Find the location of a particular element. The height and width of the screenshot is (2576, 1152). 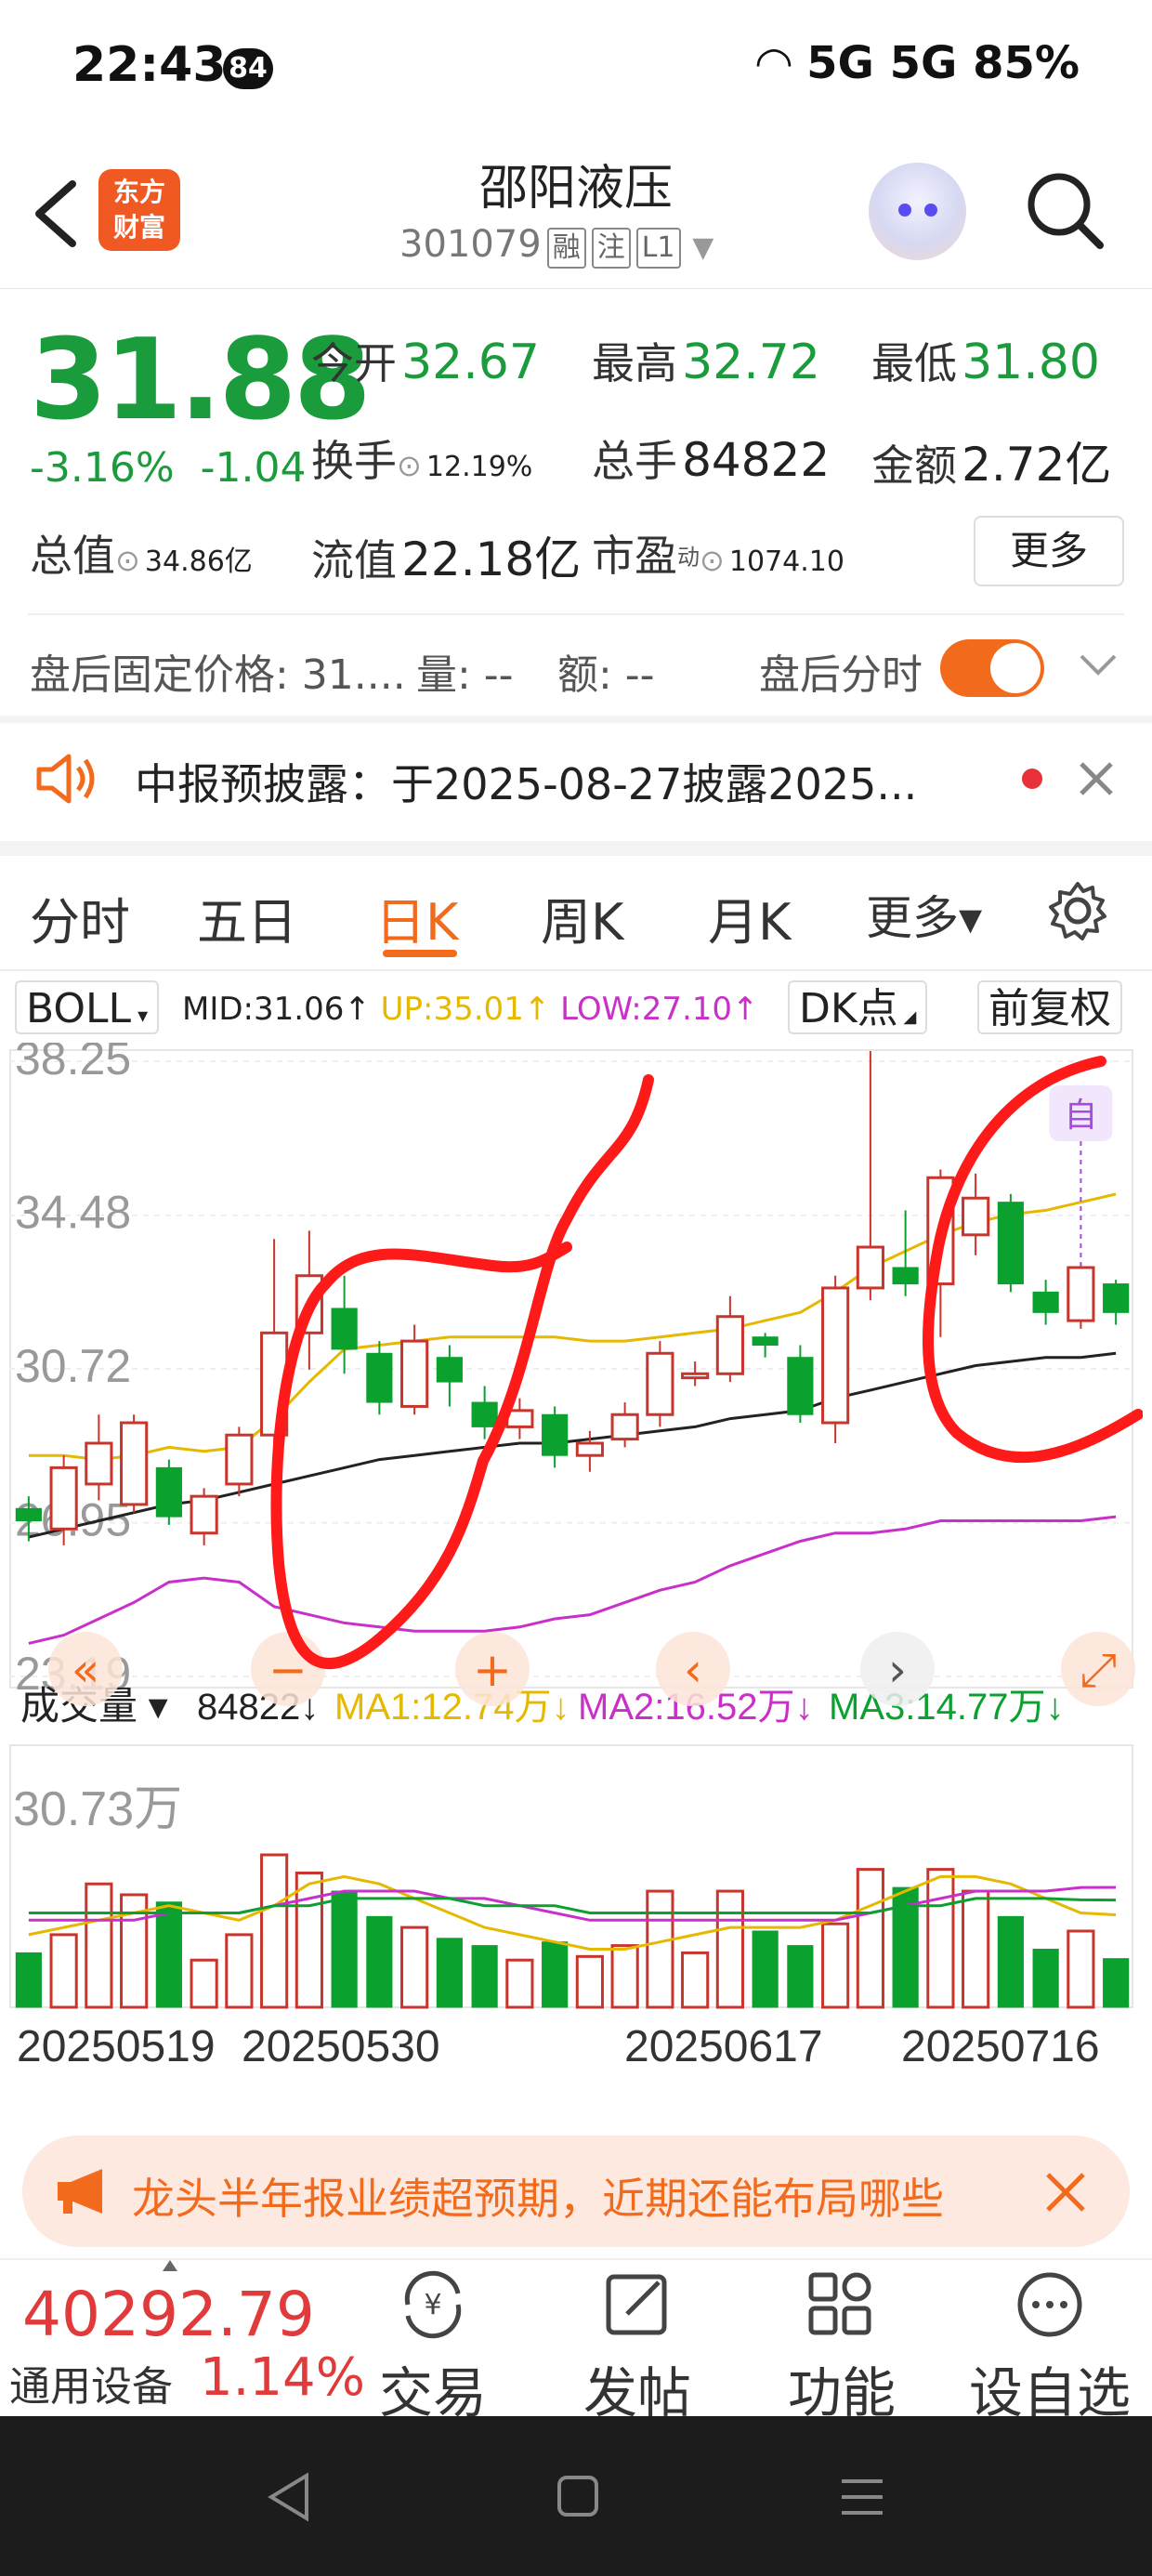

index-pct: 1.14% is located at coordinates (282, 2377).